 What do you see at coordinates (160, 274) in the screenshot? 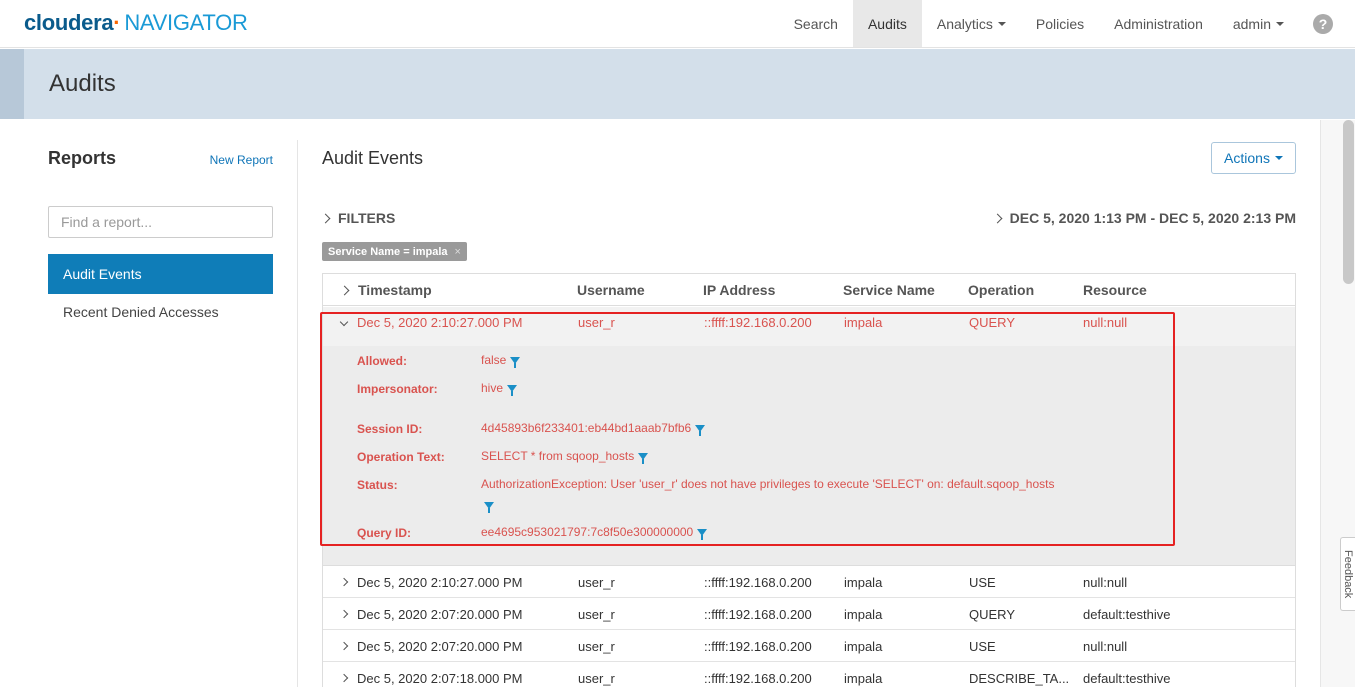
I see `report-item-audit-events: Audit Events` at bounding box center [160, 274].